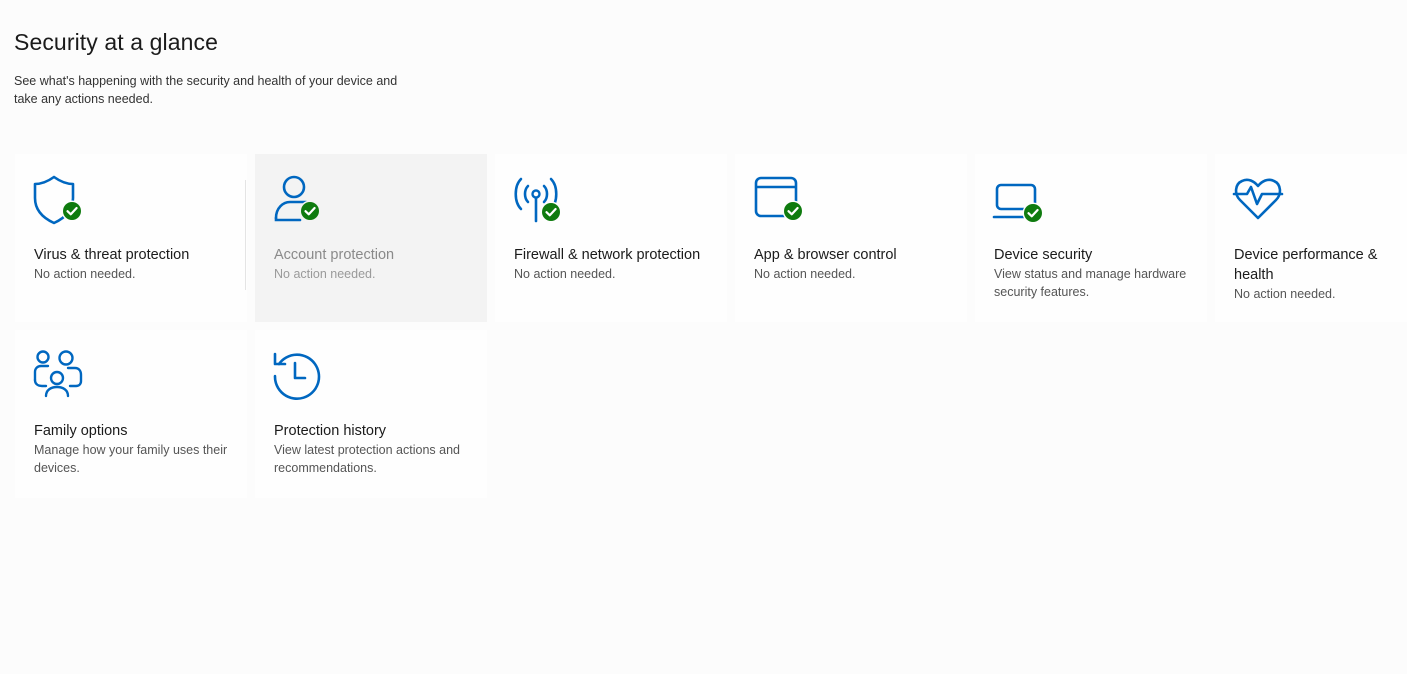  Describe the element at coordinates (1020, 200) in the screenshot. I see `laptop-icon` at that location.